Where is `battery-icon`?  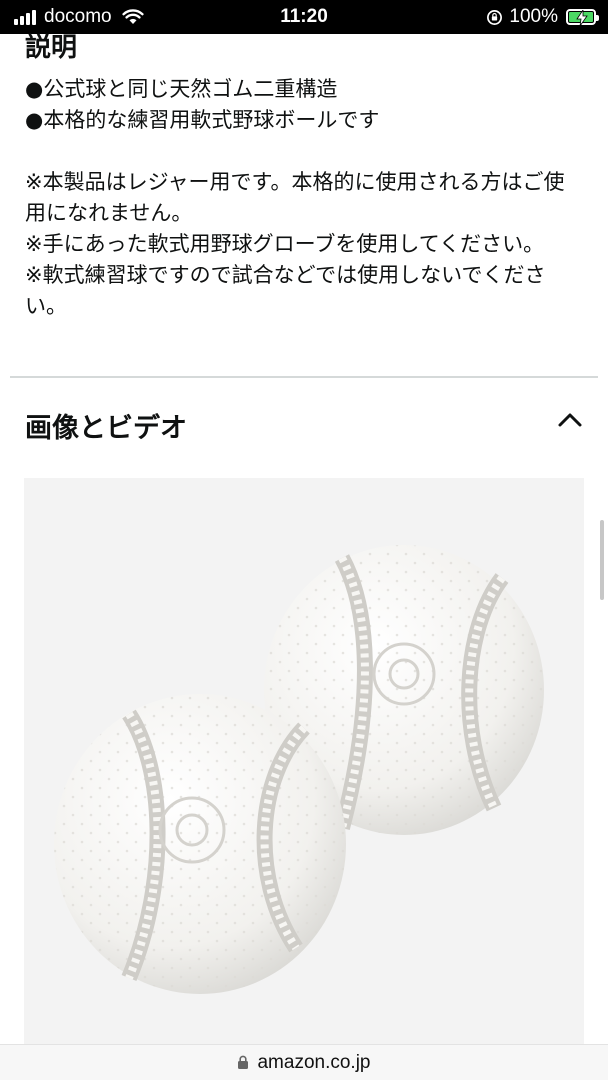
battery-icon is located at coordinates (582, 17).